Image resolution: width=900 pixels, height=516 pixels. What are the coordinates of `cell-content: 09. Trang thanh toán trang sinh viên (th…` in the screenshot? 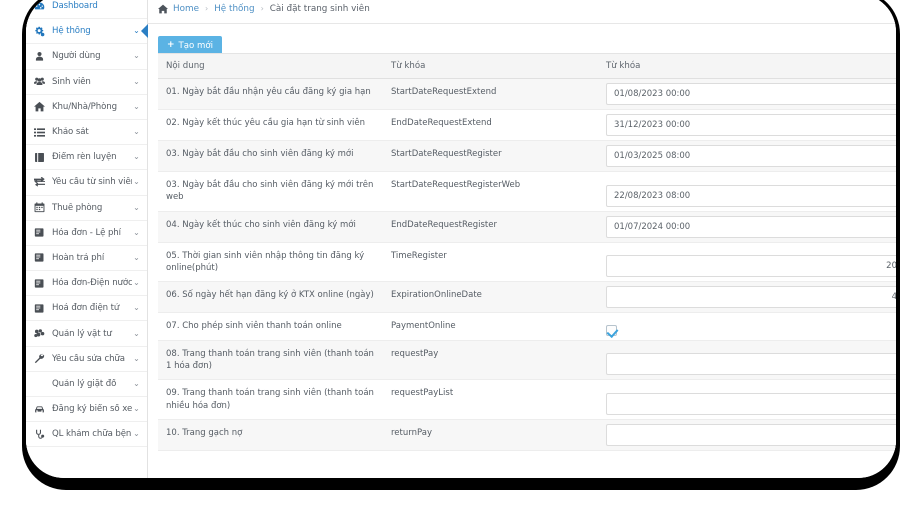 It's located at (270, 399).